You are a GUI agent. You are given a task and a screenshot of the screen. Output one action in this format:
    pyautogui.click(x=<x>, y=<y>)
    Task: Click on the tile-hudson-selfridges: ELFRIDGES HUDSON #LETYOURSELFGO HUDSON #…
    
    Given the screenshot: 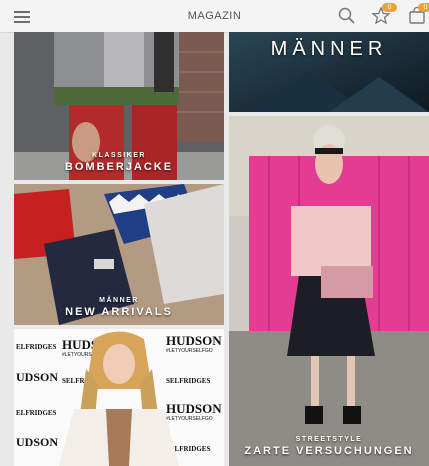 What is the action you would take?
    pyautogui.click(x=119, y=397)
    